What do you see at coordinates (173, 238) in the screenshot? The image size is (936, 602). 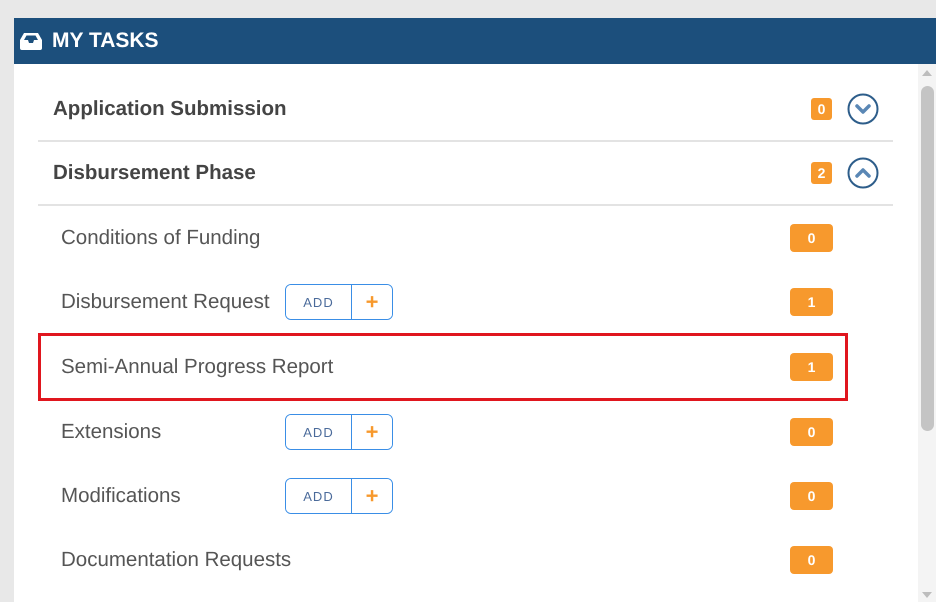 I see `task-link: Conditions of Funding` at bounding box center [173, 238].